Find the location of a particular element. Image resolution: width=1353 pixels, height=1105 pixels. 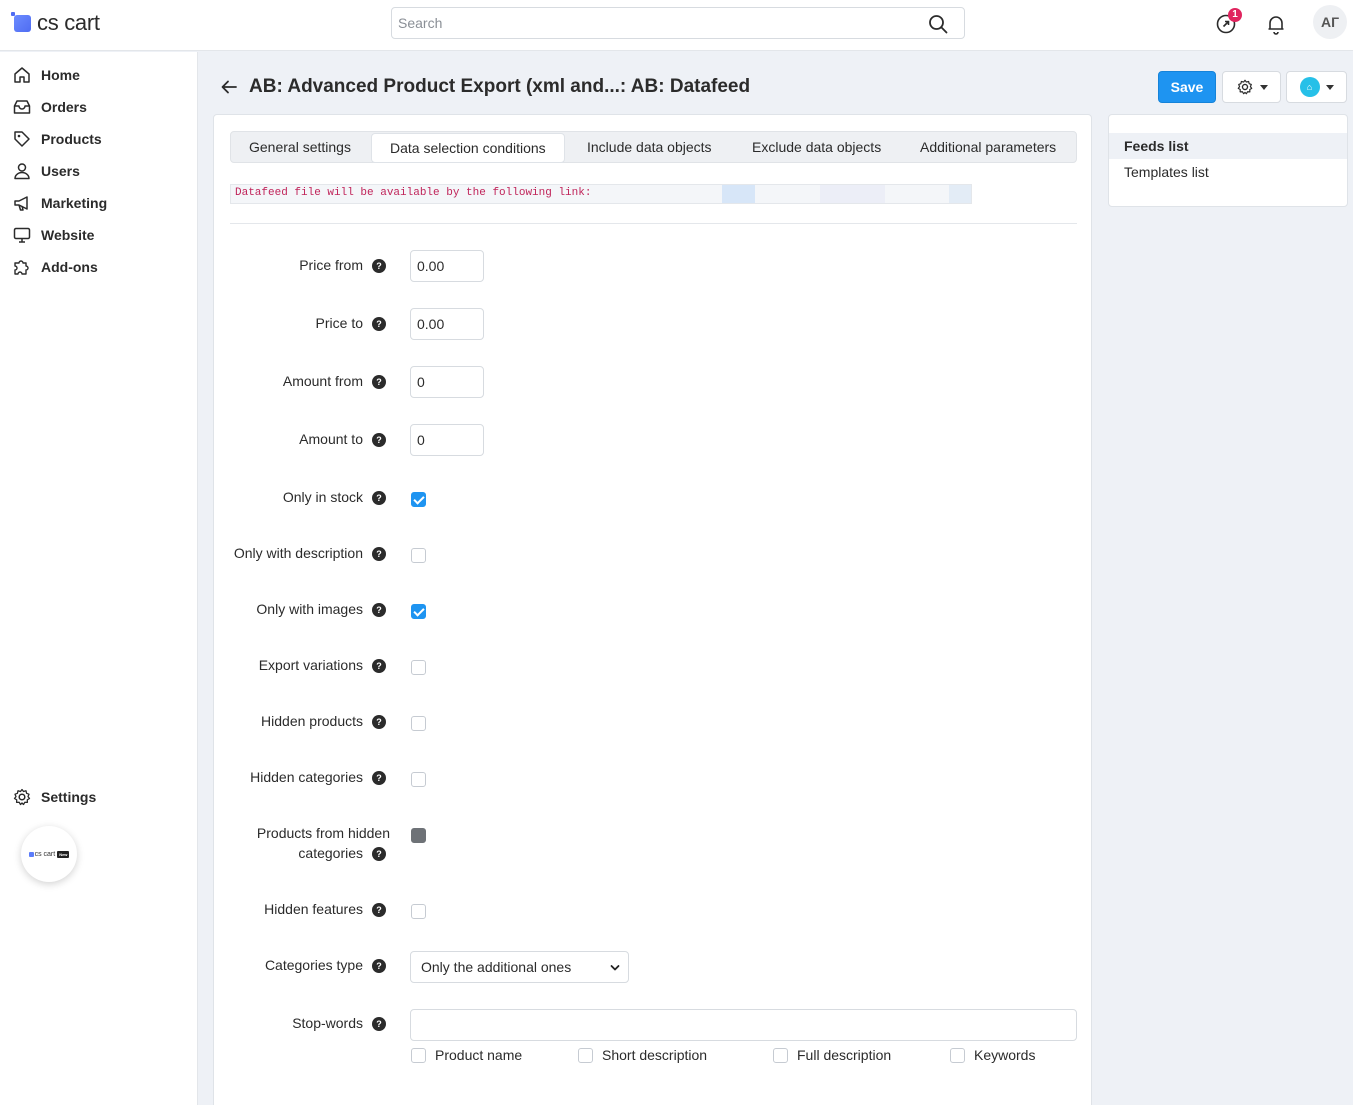

sidebar-item-products: Products is located at coordinates (57, 139).